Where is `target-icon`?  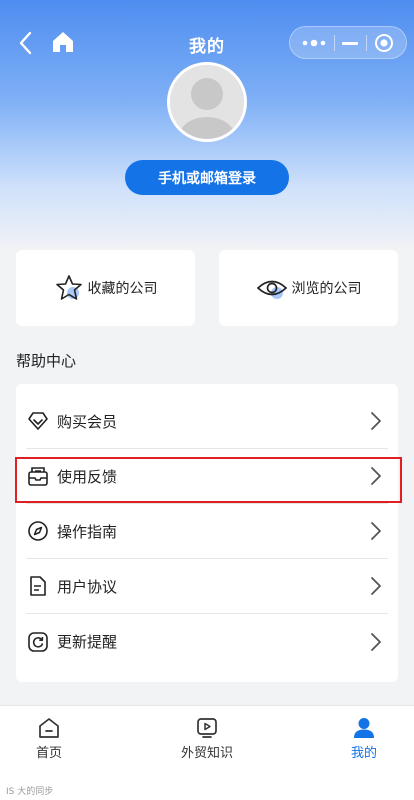
target-icon is located at coordinates (384, 43).